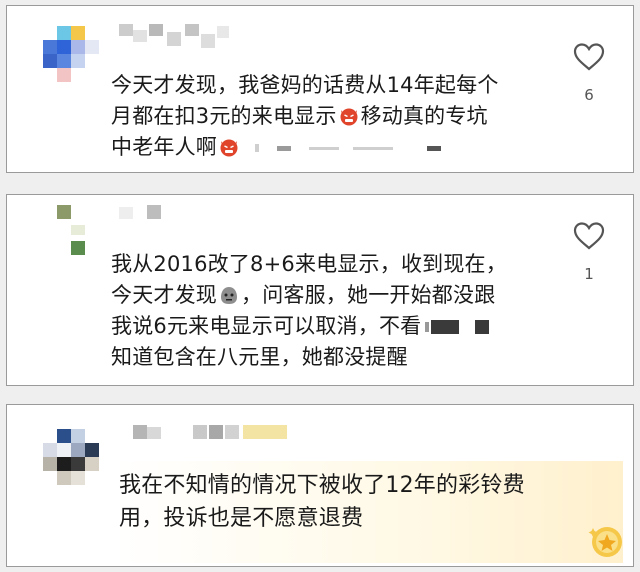 The image size is (640, 572). What do you see at coordinates (299, 116) in the screenshot?
I see `comment-line: 月都在扣3元的来电显示 移动真的专坑` at bounding box center [299, 116].